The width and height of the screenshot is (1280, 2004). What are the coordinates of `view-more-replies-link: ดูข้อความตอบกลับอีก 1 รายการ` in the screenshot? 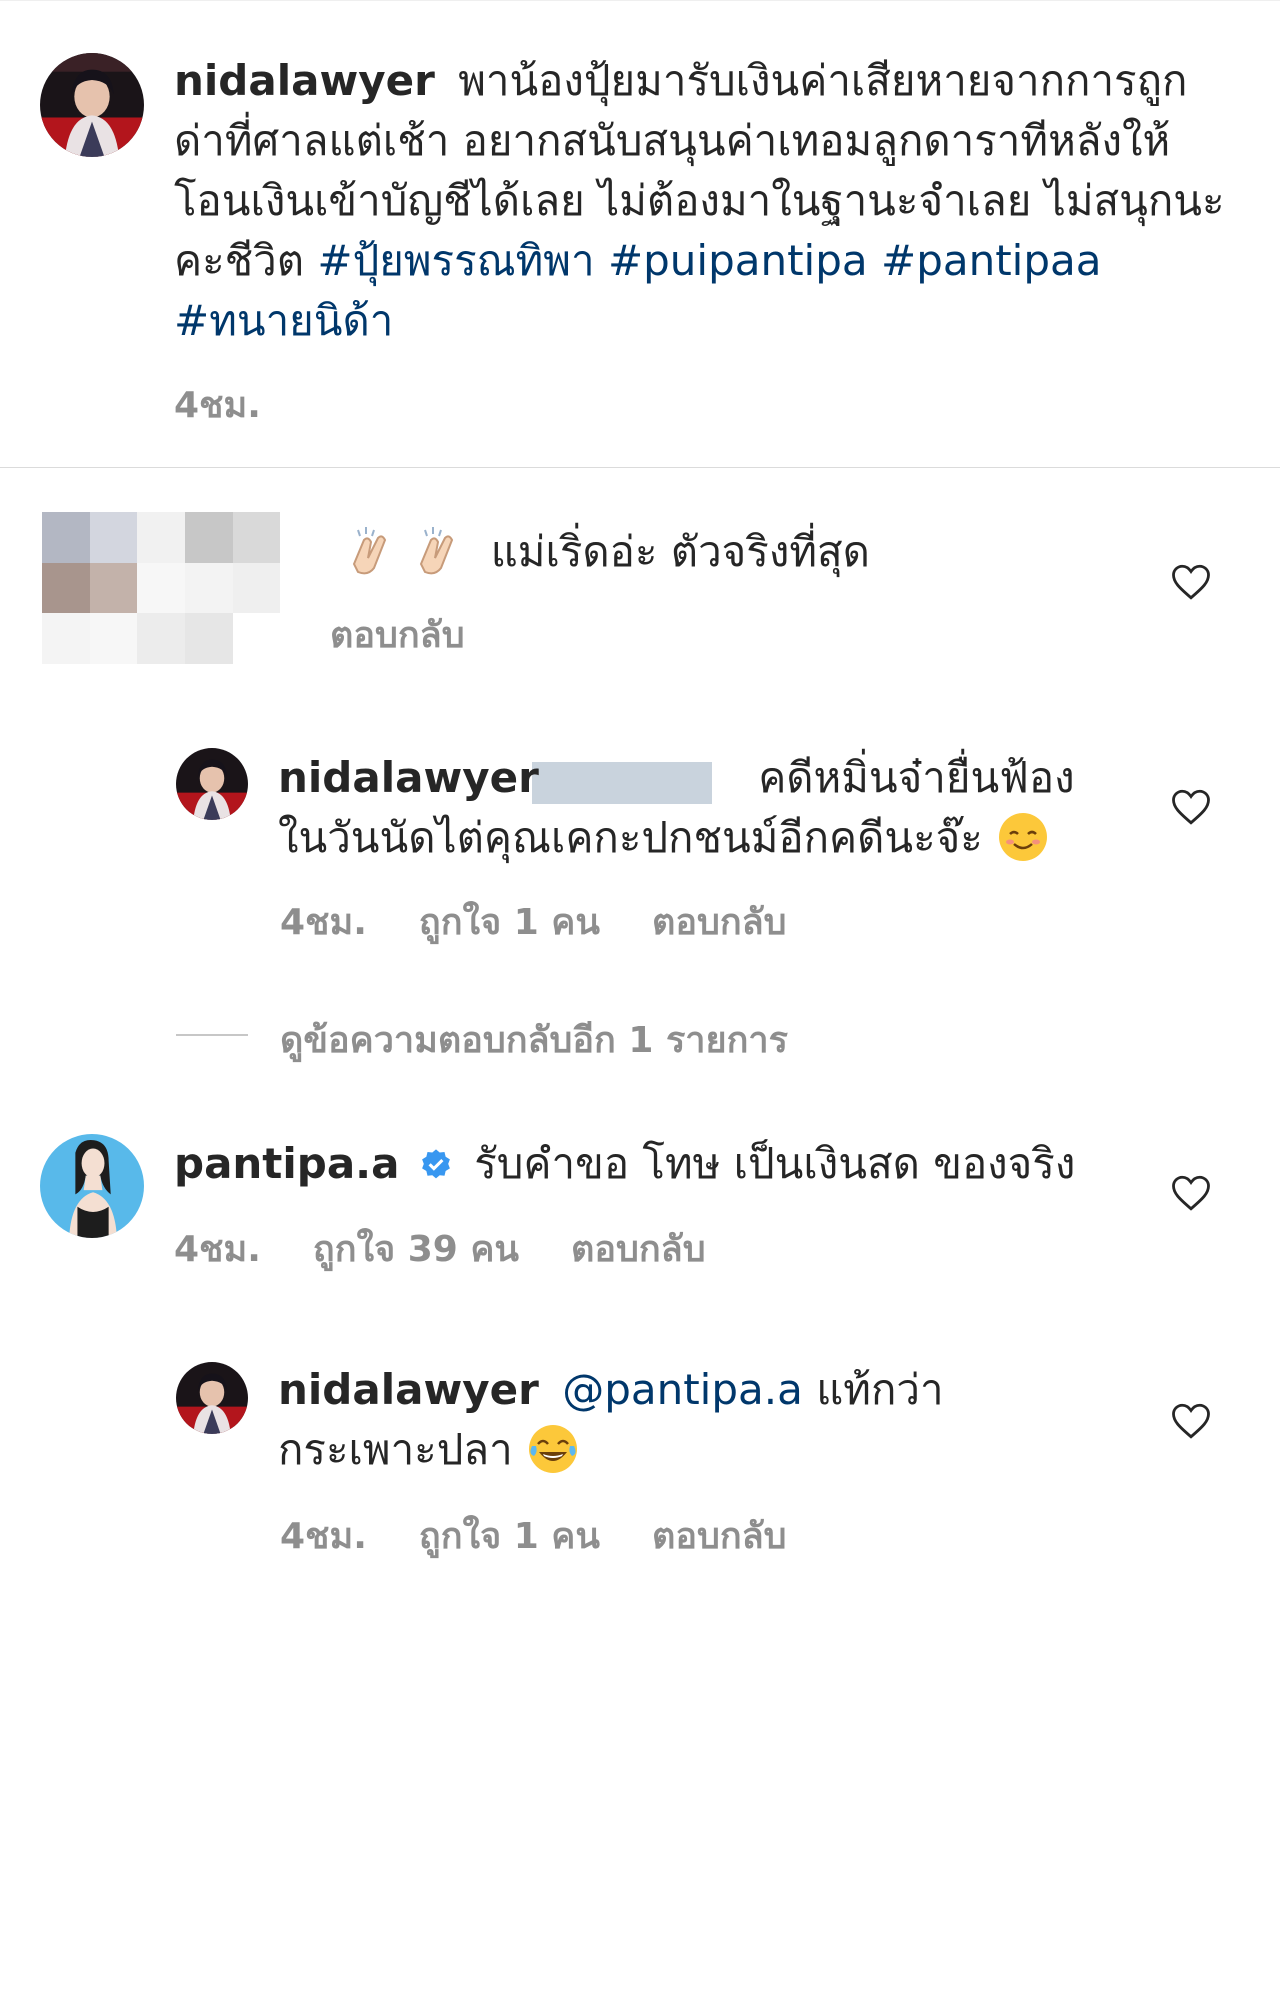 It's located at (534, 1039).